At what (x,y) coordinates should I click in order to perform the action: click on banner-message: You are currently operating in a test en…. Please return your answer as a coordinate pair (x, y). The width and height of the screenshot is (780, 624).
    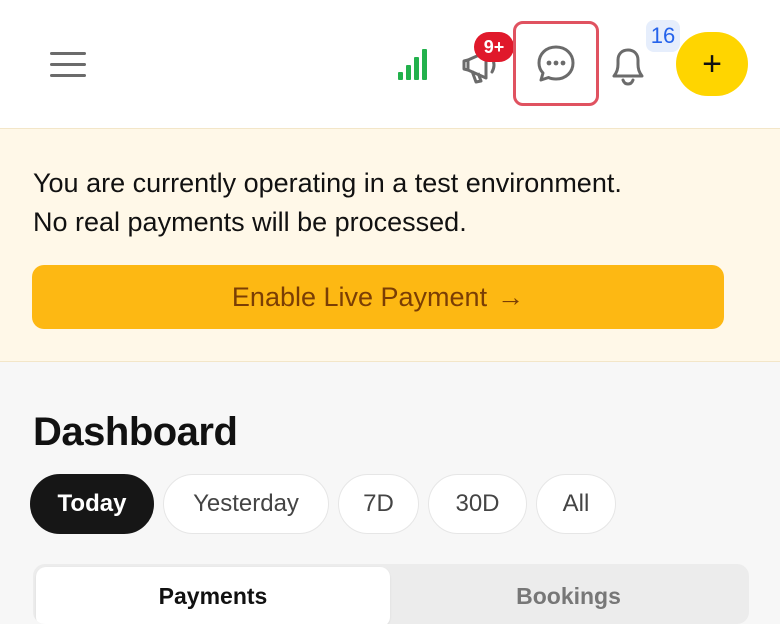
    Looking at the image, I should click on (383, 203).